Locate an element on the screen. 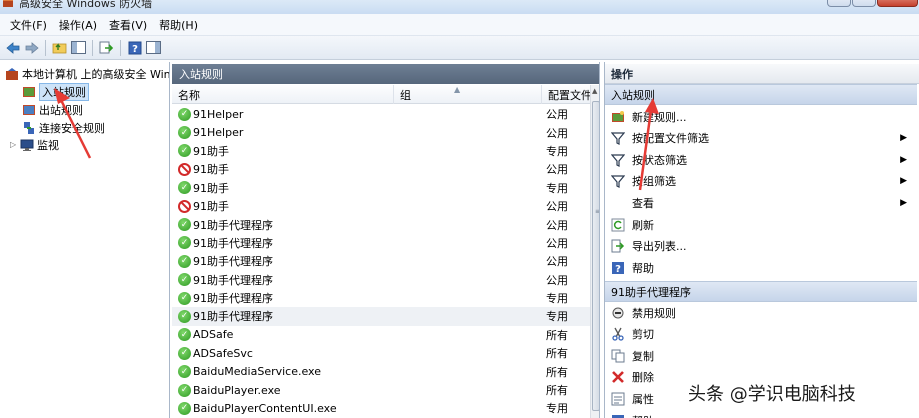 This screenshot has width=919, height=418. menu-help: 帮助(H) is located at coordinates (178, 25).